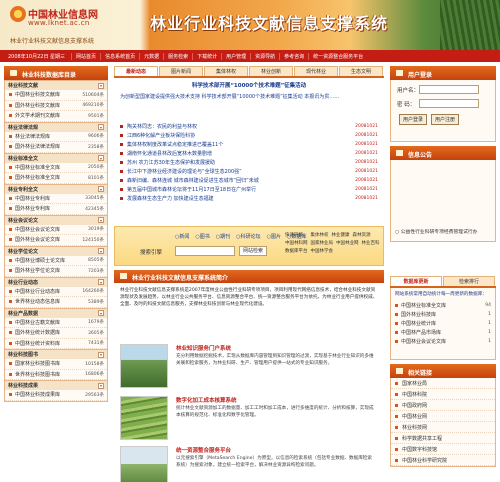 The image size is (500, 482). I want to click on db-section-header: 林业标准全文, so click(56, 157).